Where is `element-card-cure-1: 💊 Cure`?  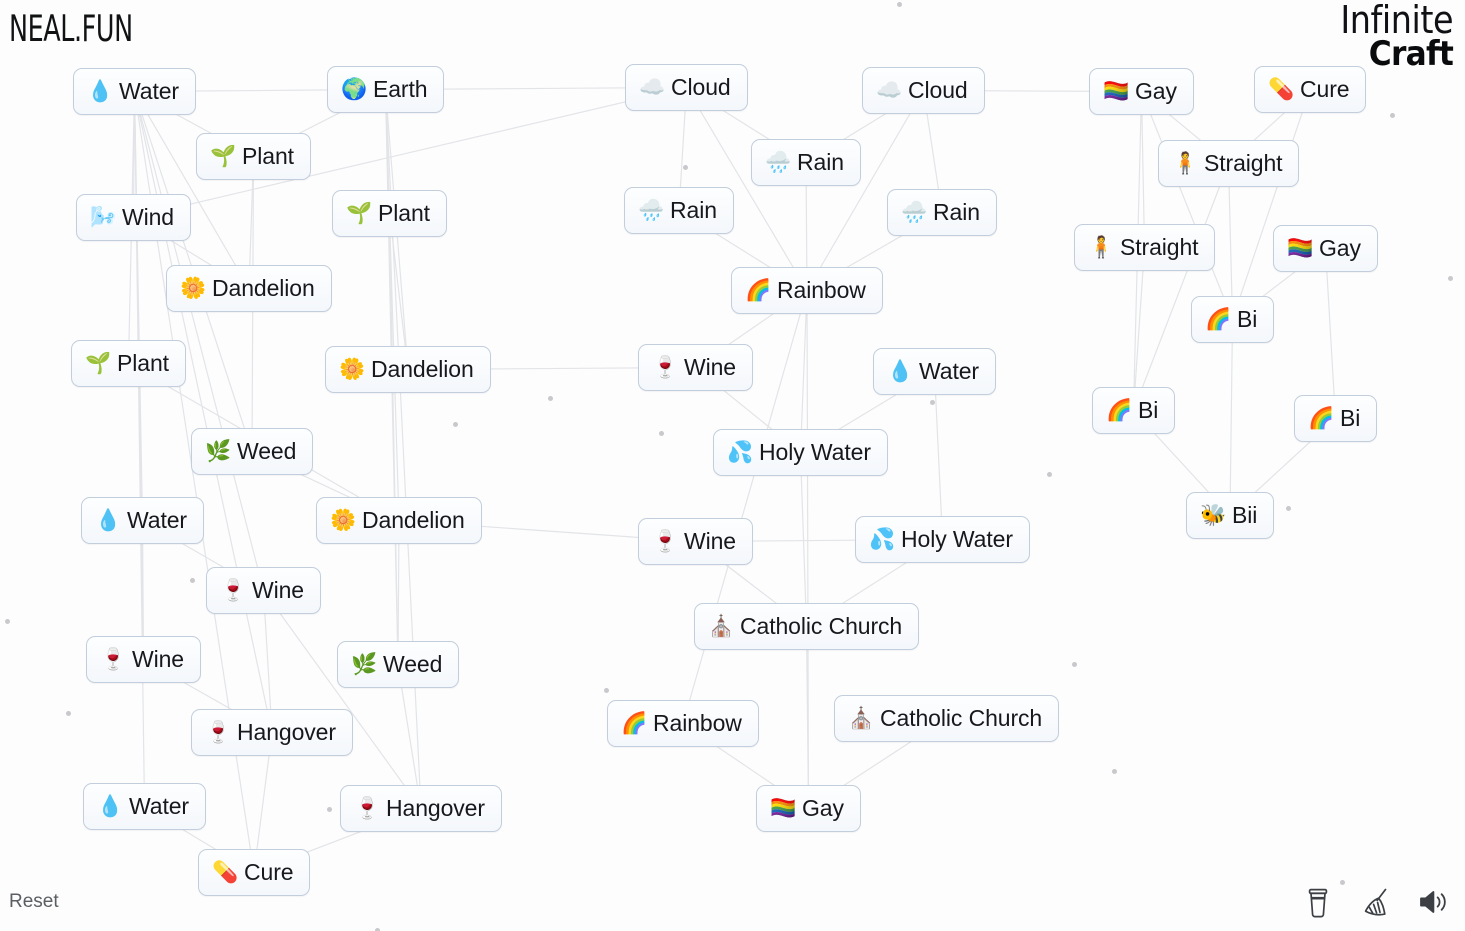 element-card-cure-1: 💊 Cure is located at coordinates (1310, 89).